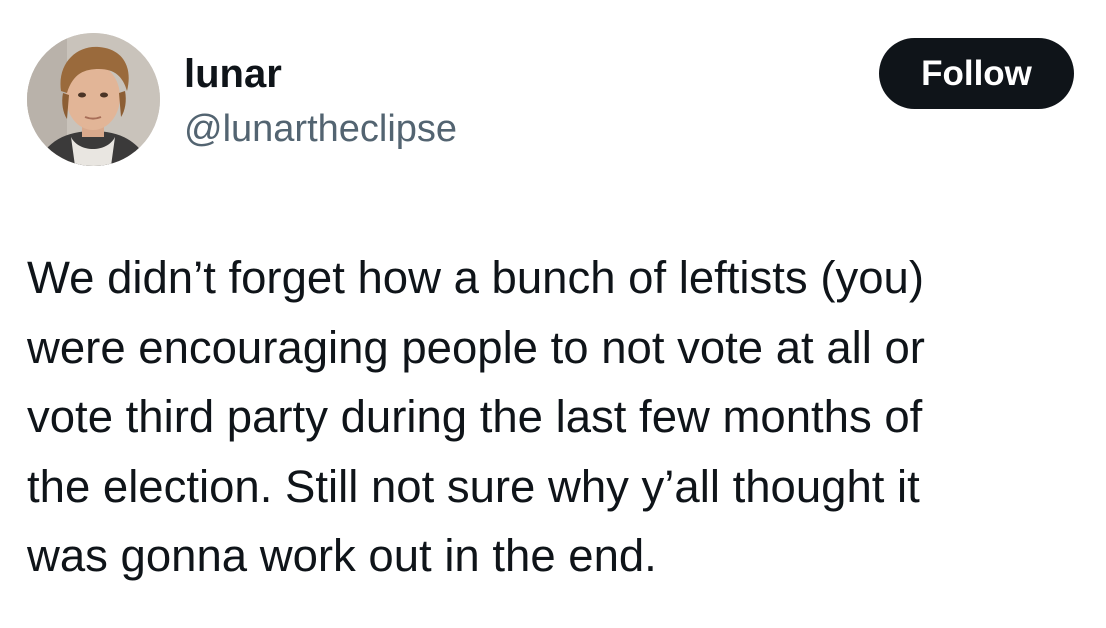  What do you see at coordinates (320, 129) in the screenshot?
I see `author-handle: @lunartheclipse` at bounding box center [320, 129].